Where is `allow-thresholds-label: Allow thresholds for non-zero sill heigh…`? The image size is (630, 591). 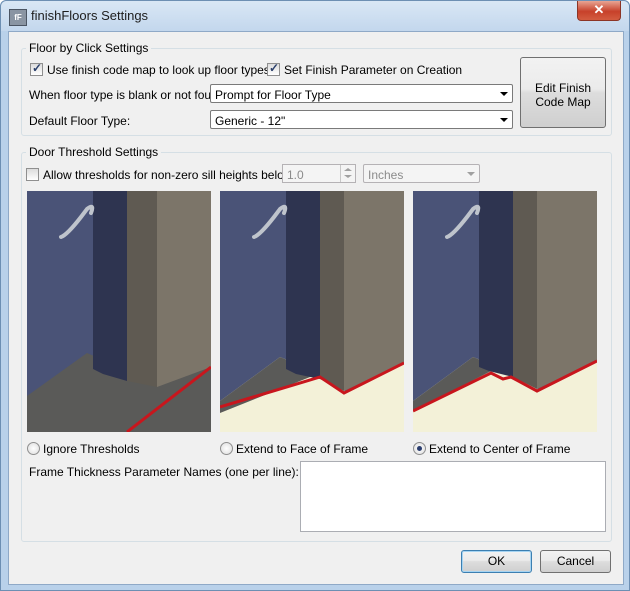 allow-thresholds-label: Allow thresholds for non-zero sill heigh… is located at coordinates (169, 175).